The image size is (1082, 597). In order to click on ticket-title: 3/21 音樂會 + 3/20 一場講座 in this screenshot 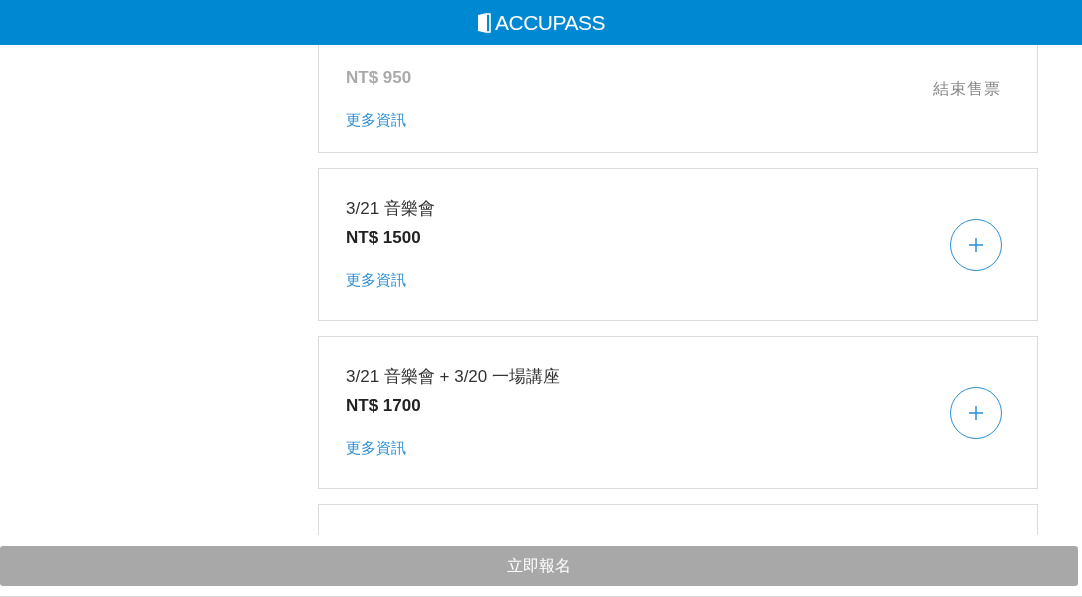, I will do `click(453, 376)`.